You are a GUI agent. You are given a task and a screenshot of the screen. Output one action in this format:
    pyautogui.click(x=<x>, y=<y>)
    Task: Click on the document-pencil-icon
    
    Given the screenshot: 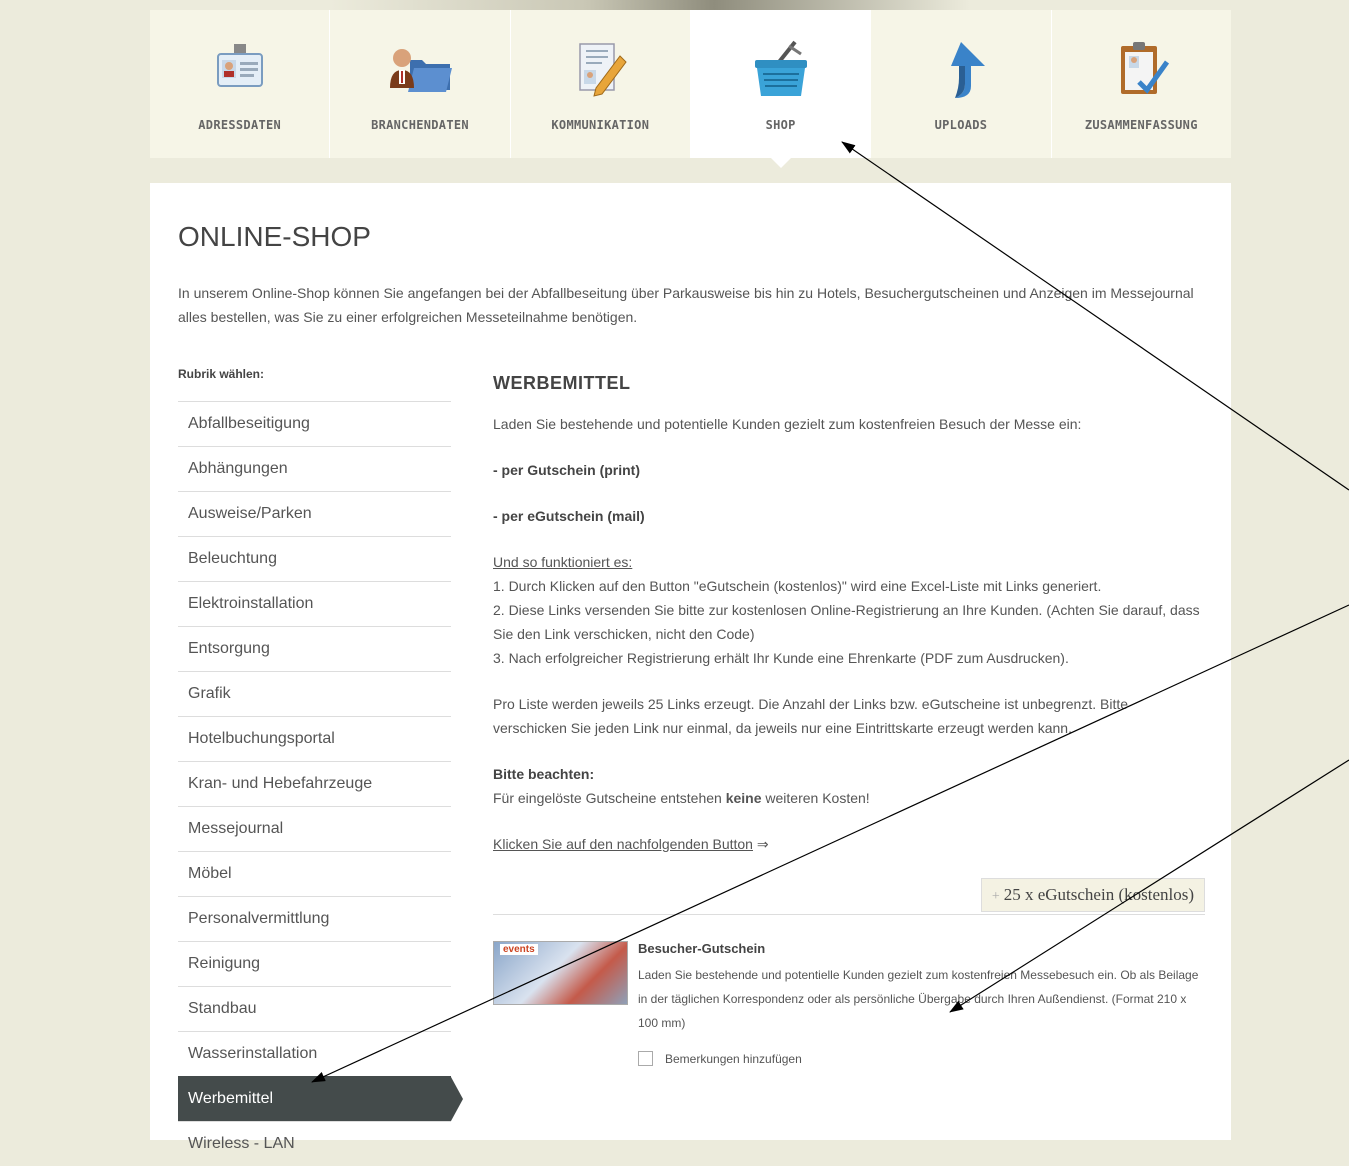 What is the action you would take?
    pyautogui.click(x=603, y=70)
    